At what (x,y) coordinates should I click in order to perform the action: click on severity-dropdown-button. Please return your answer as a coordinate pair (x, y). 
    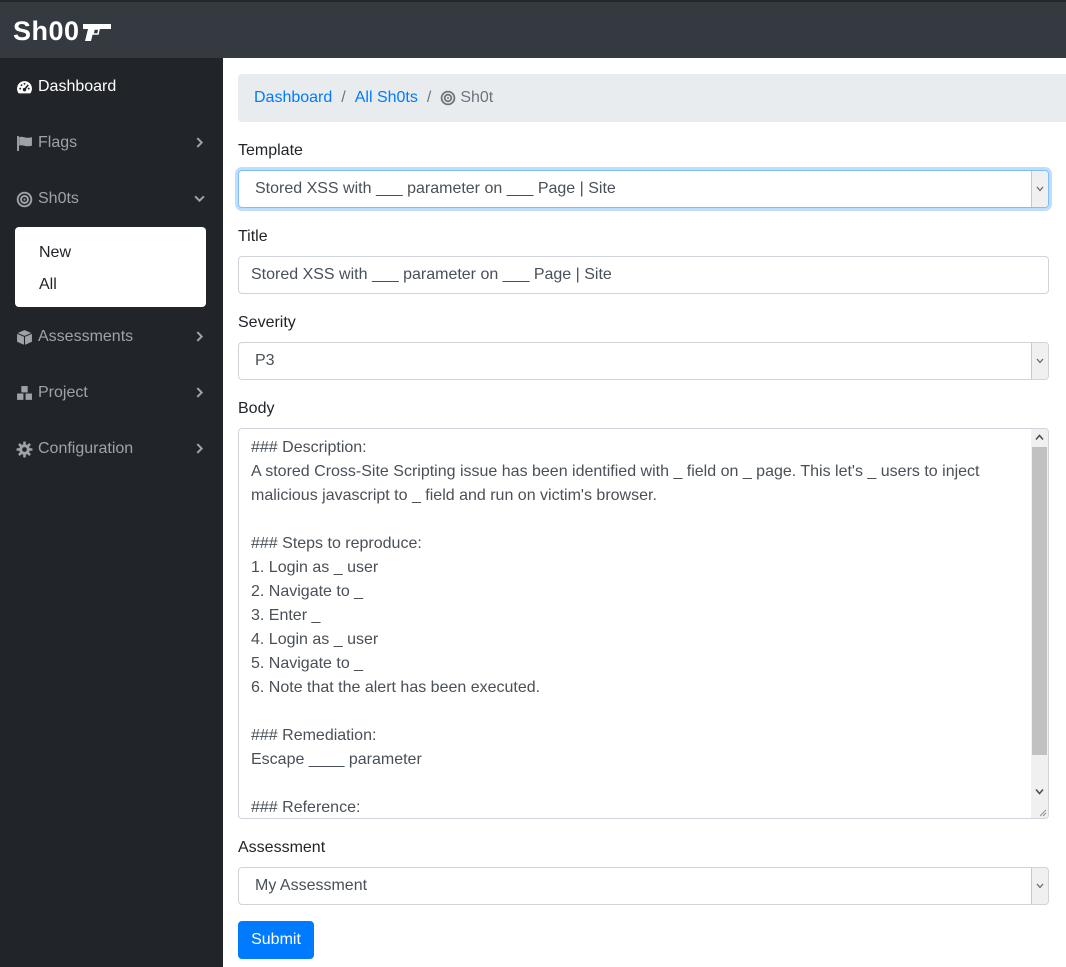
    Looking at the image, I should click on (1039, 361).